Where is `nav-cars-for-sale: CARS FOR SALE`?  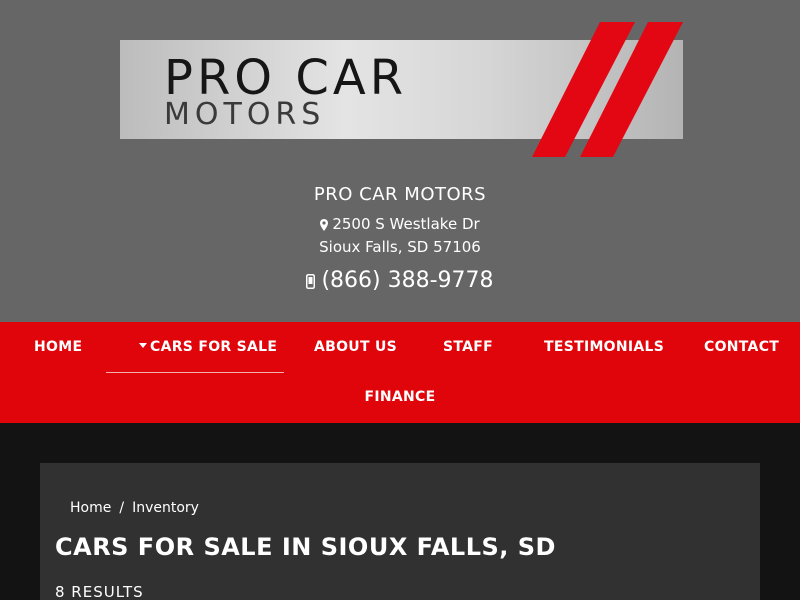
nav-cars-for-sale: CARS FOR SALE is located at coordinates (208, 347).